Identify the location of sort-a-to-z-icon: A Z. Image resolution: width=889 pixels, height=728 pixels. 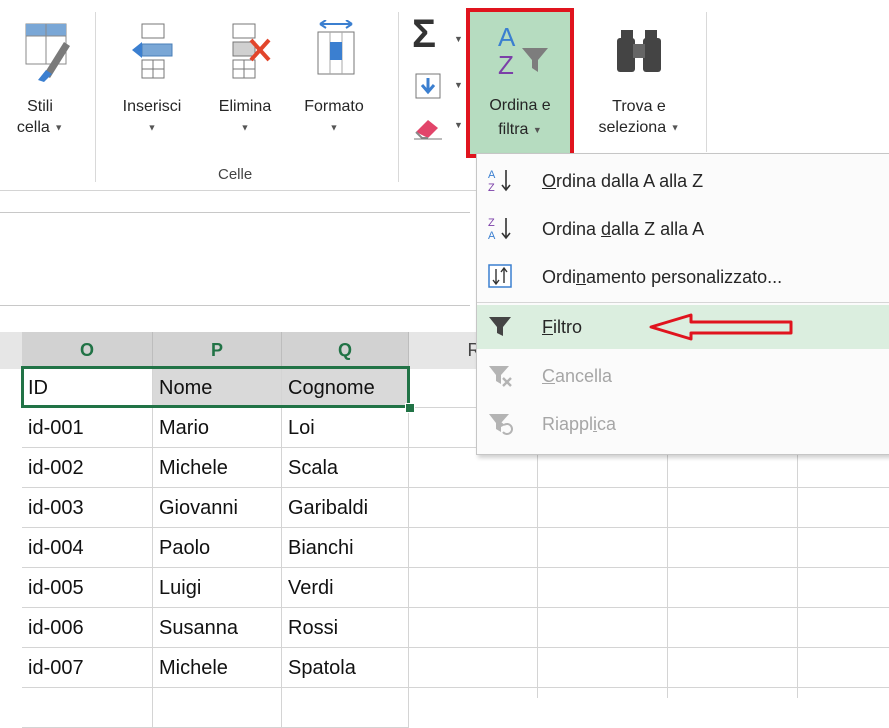
(499, 181).